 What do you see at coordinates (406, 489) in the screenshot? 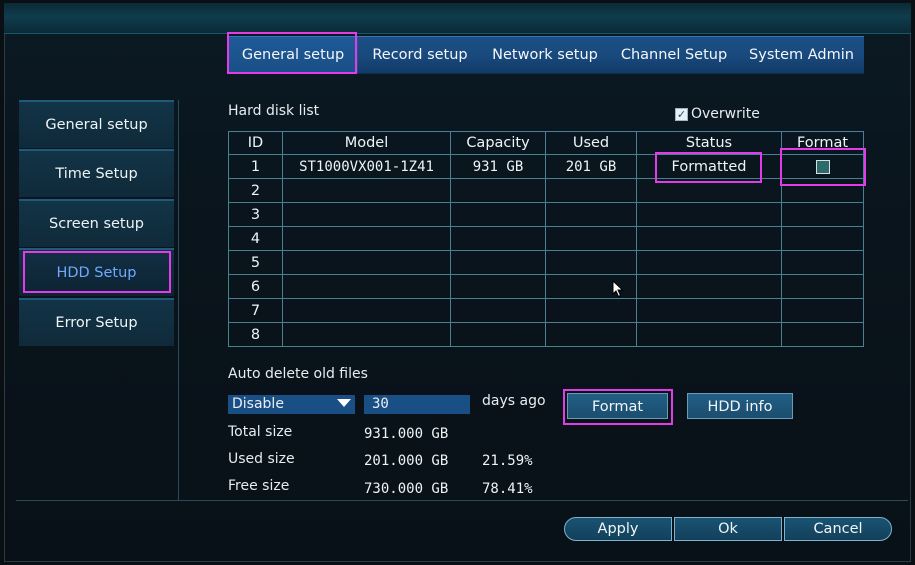
I see `free-size-value: 730.000 GB` at bounding box center [406, 489].